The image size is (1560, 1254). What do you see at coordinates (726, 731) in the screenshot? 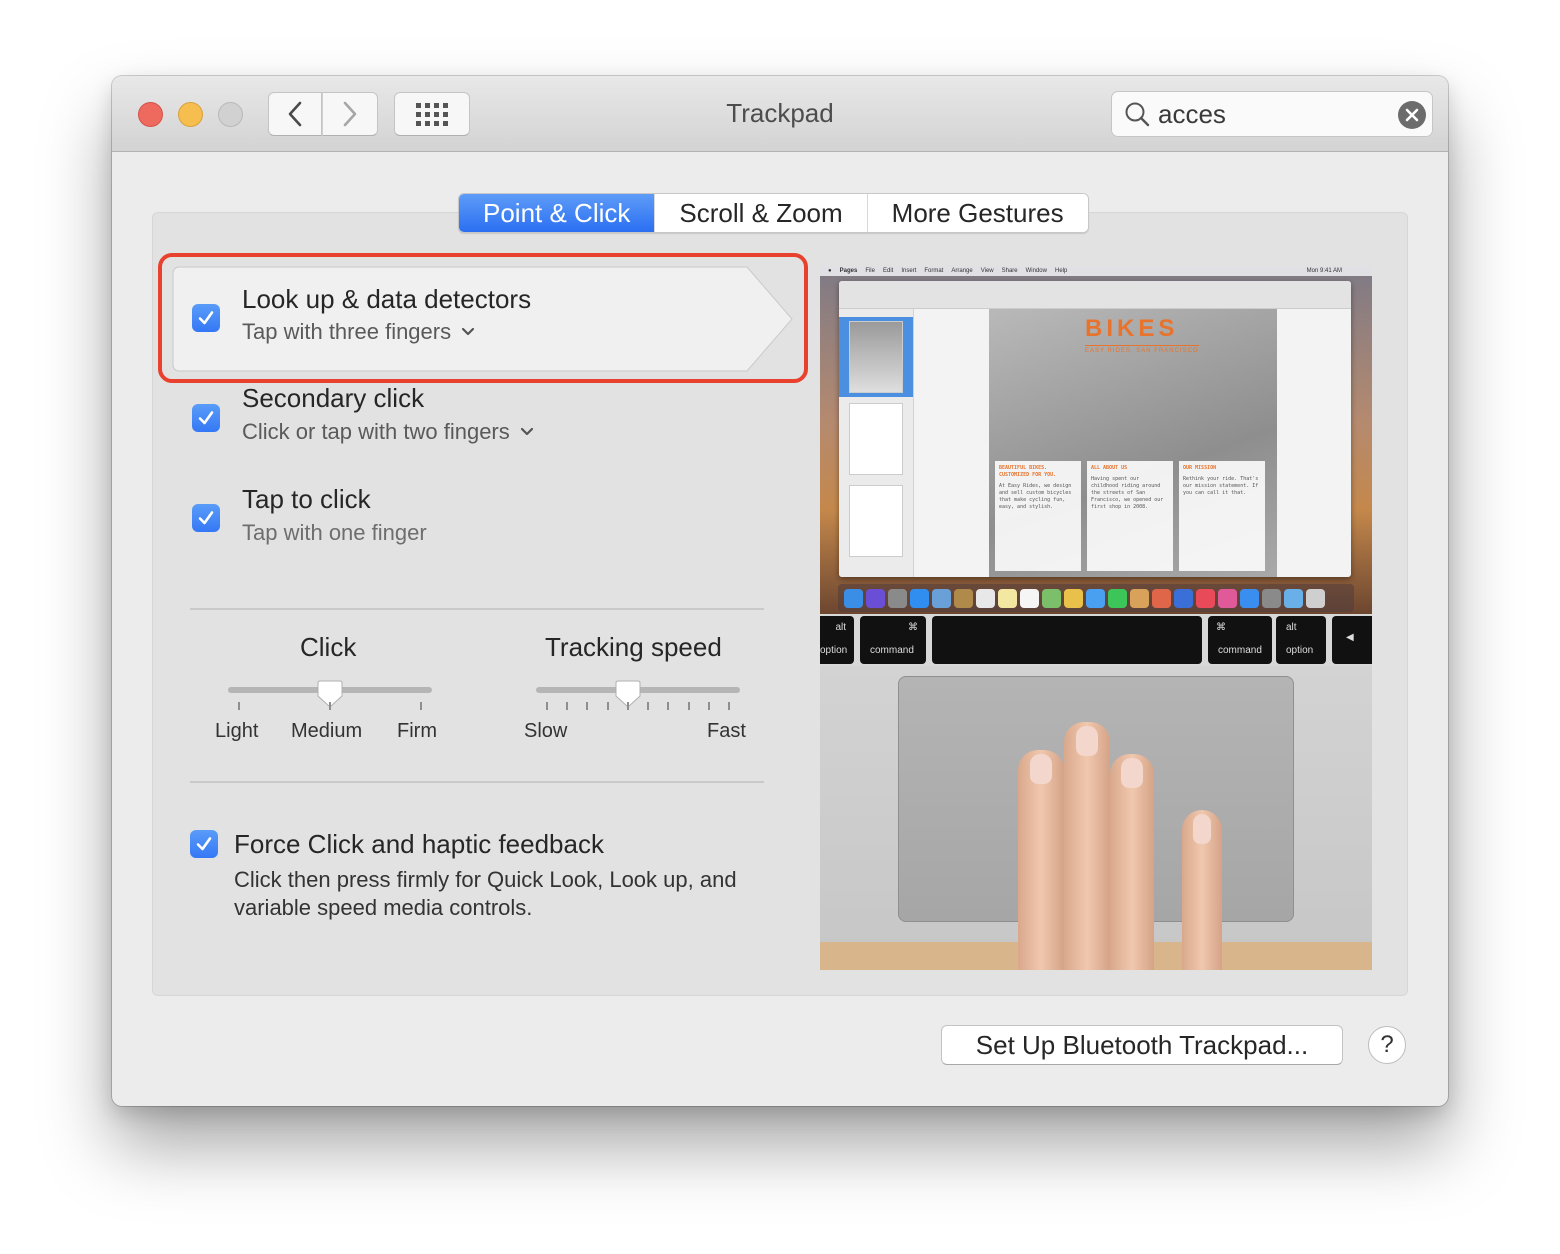
I see `tracking-label-fast: Fast` at bounding box center [726, 731].